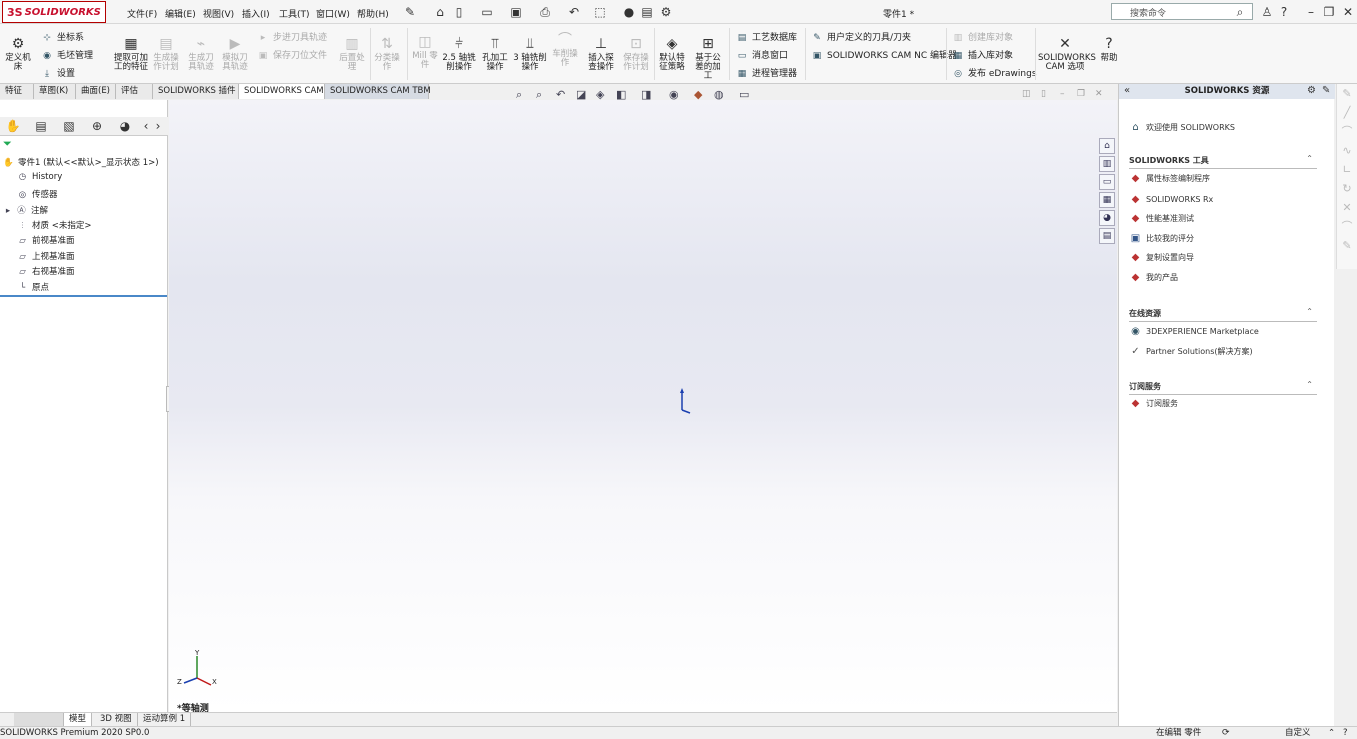 This screenshot has width=1357, height=739. I want to click on menu-window: 窗口(W), so click(333, 13).